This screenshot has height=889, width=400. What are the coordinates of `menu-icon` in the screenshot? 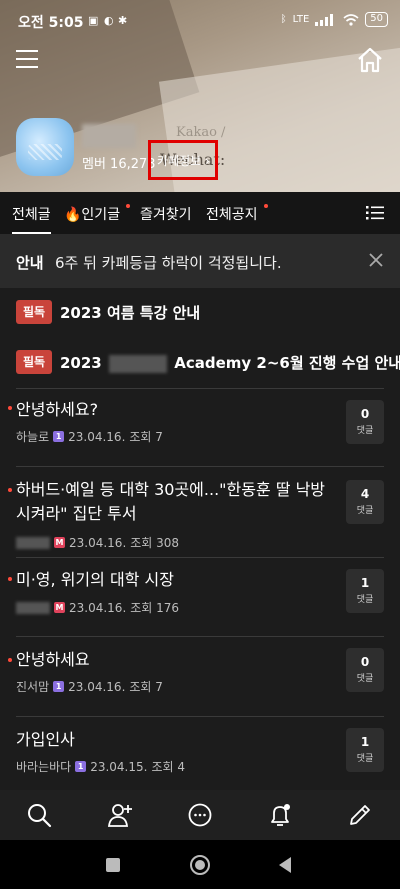 It's located at (29, 61).